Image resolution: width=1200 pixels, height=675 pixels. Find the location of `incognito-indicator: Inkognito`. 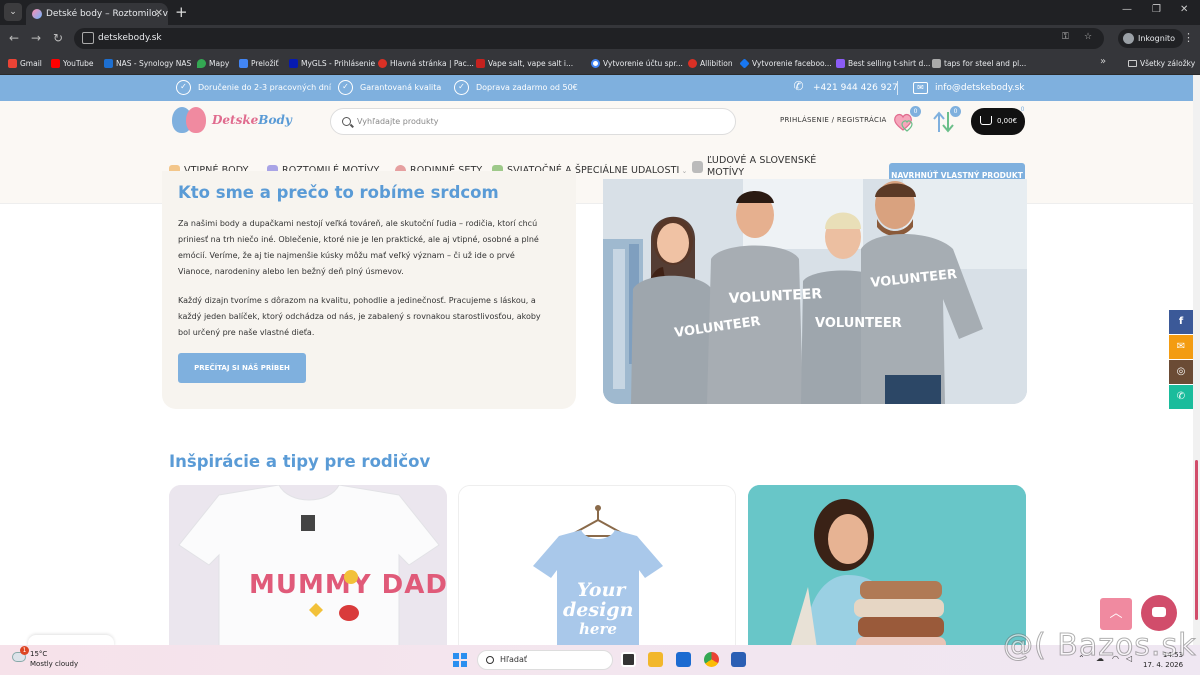

incognito-indicator: Inkognito is located at coordinates (1151, 38).